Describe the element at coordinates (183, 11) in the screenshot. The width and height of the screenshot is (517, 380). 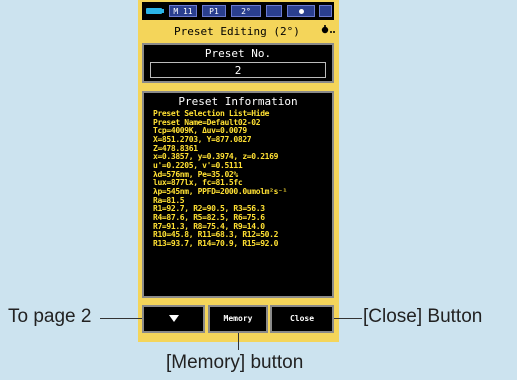
I see `mode-indicator: M 11` at that location.